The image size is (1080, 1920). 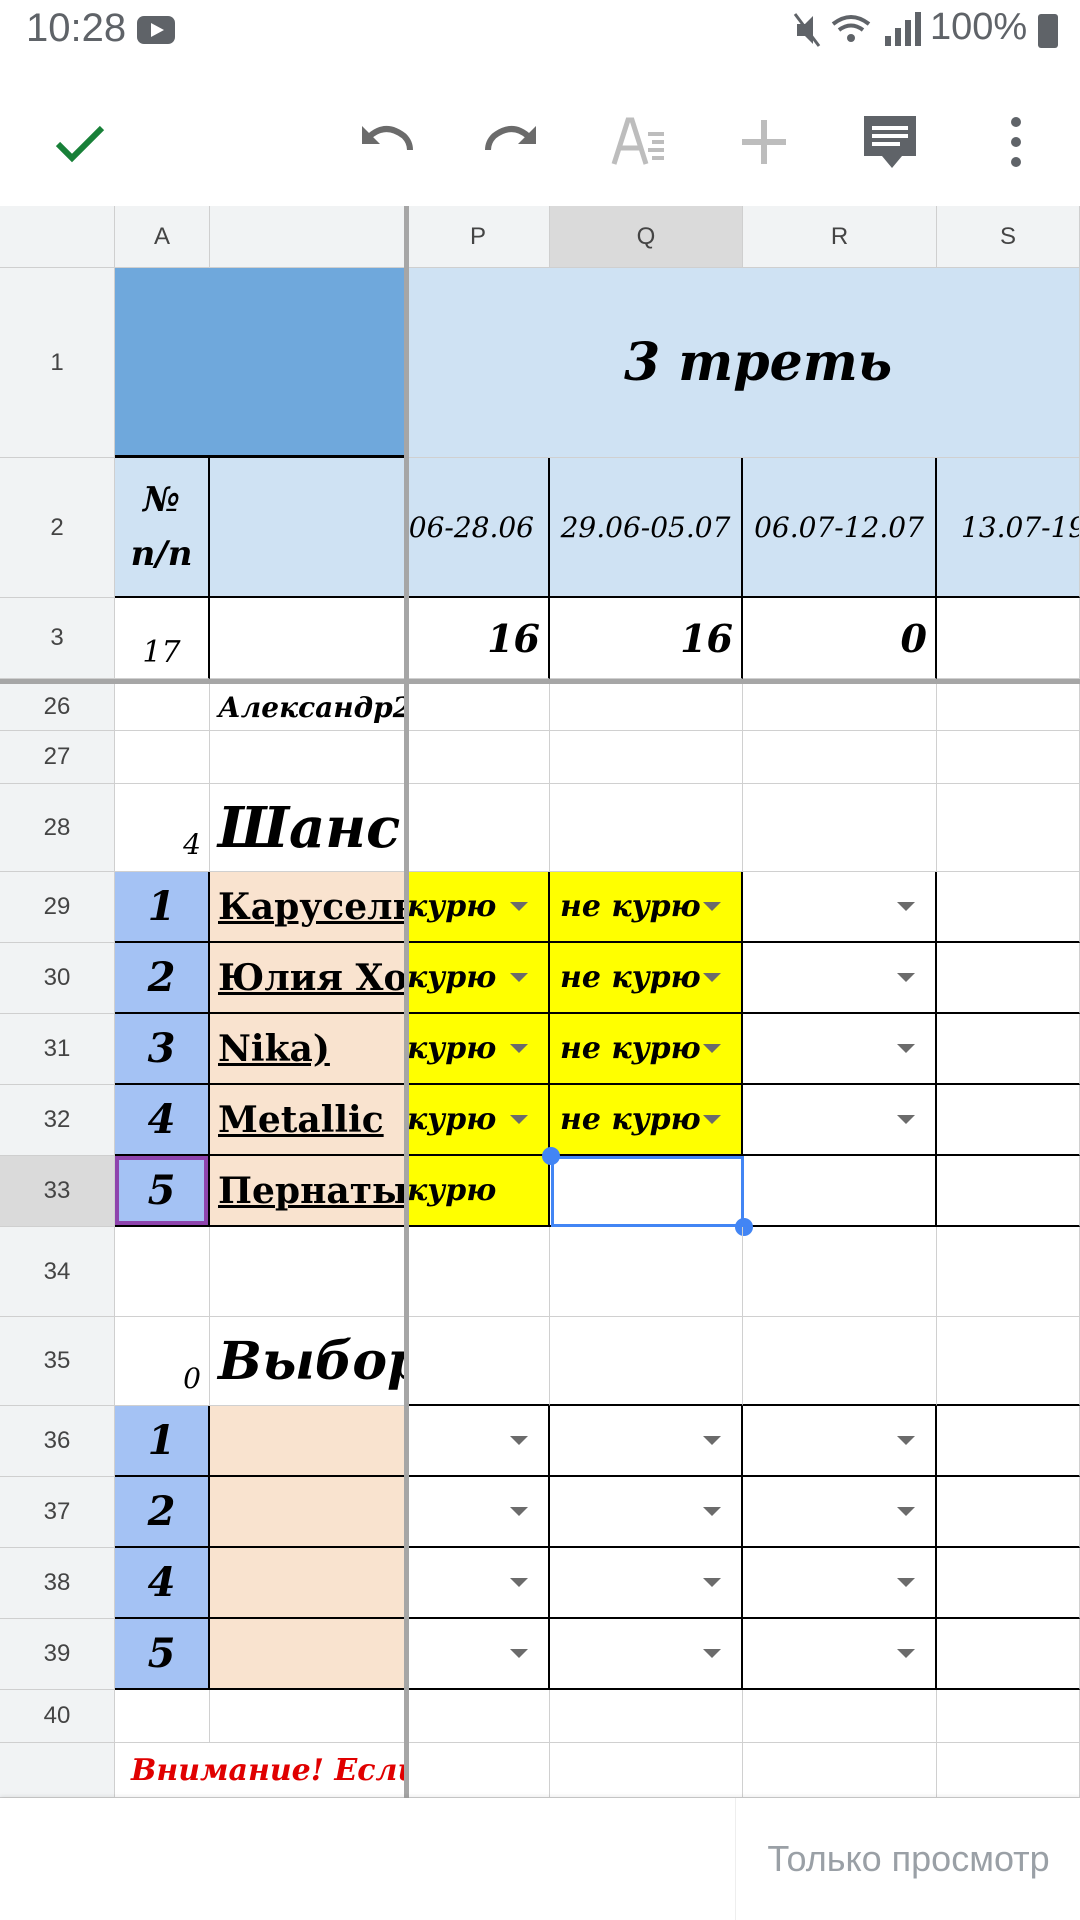 What do you see at coordinates (57, 1441) in the screenshot?
I see `row-header-36: 36` at bounding box center [57, 1441].